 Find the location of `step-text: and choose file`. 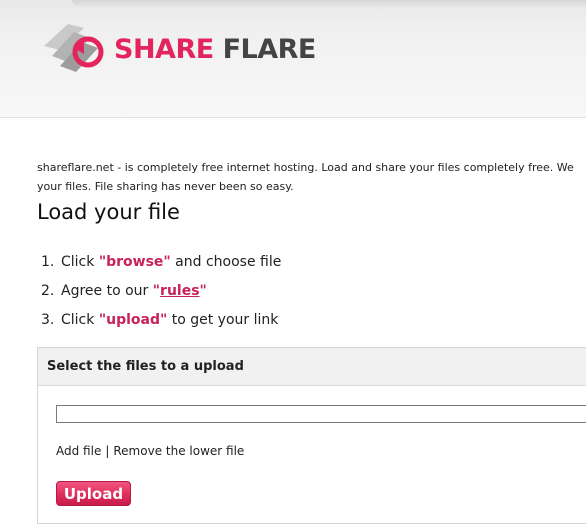

step-text: and choose file is located at coordinates (226, 262).